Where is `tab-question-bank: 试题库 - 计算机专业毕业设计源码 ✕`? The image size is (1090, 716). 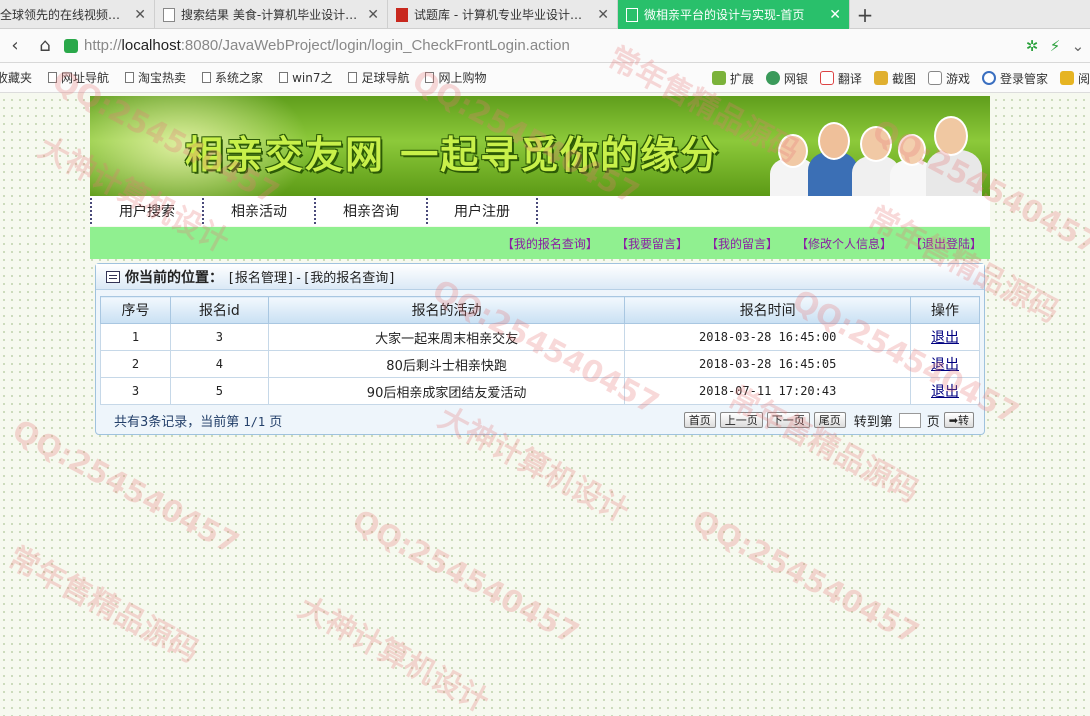 tab-question-bank: 试题库 - 计算机专业毕业设计源码 ✕ is located at coordinates (503, 14).